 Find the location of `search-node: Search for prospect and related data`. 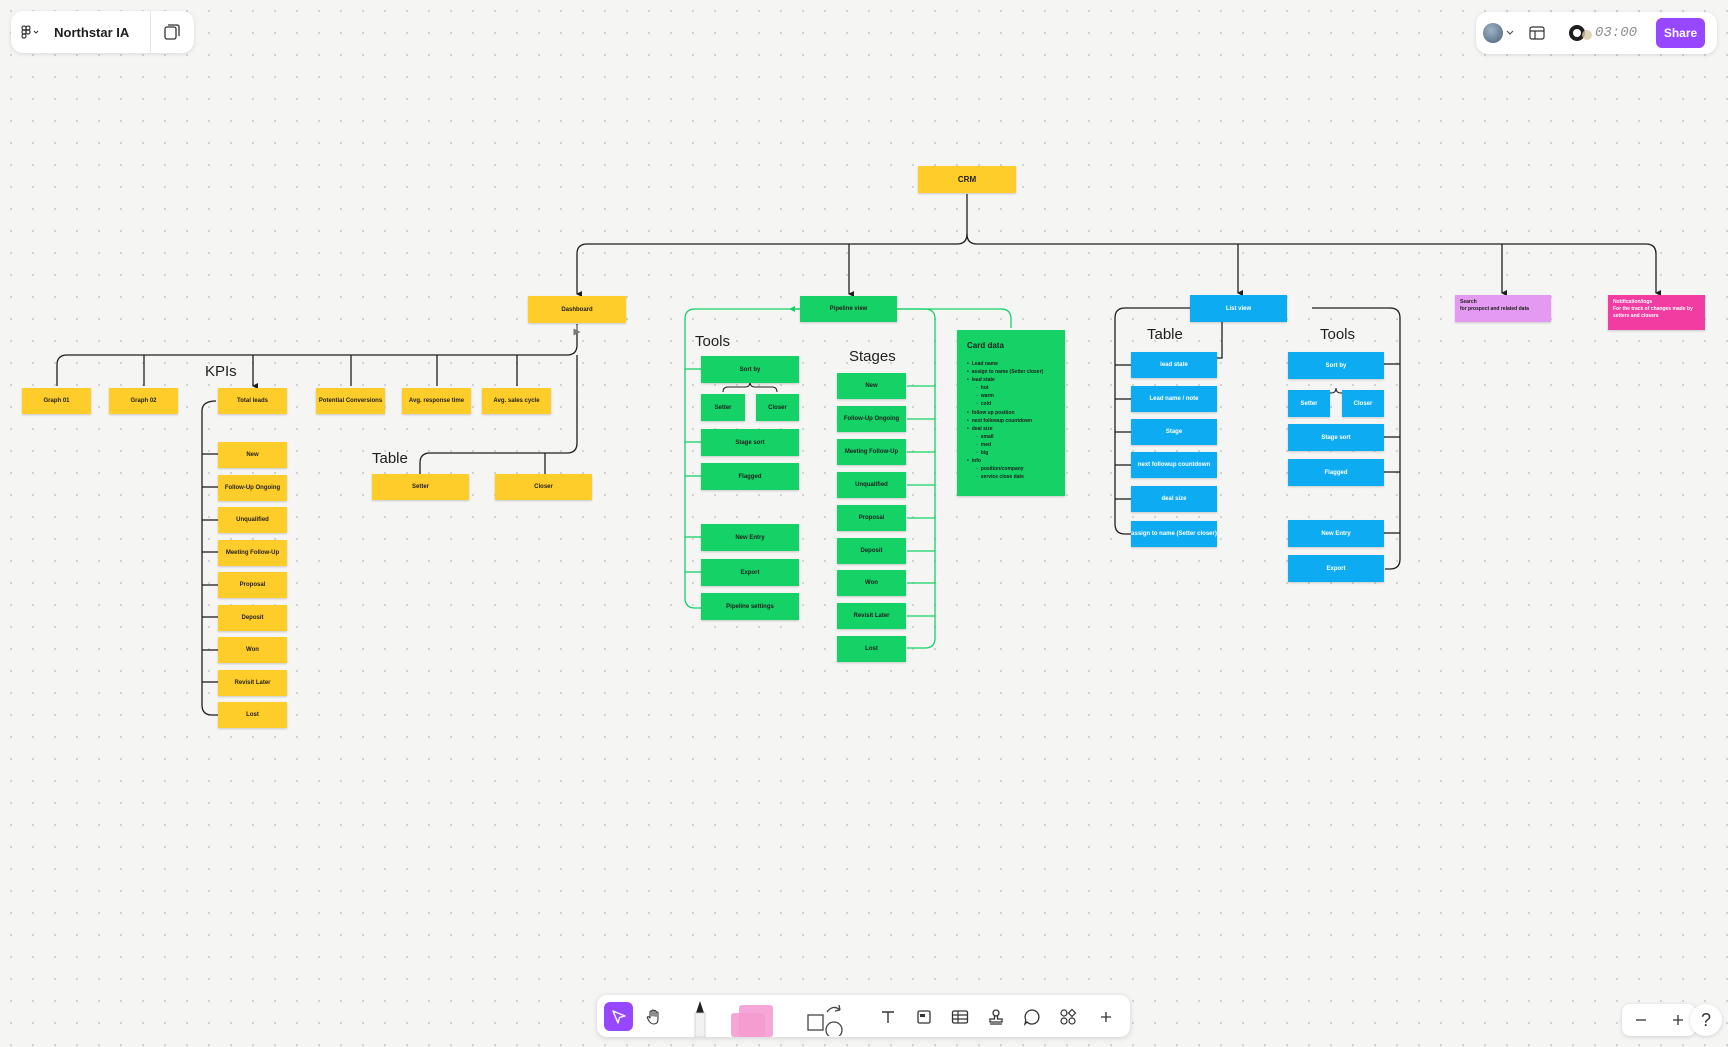

search-node: Search for prospect and related data is located at coordinates (1503, 308).